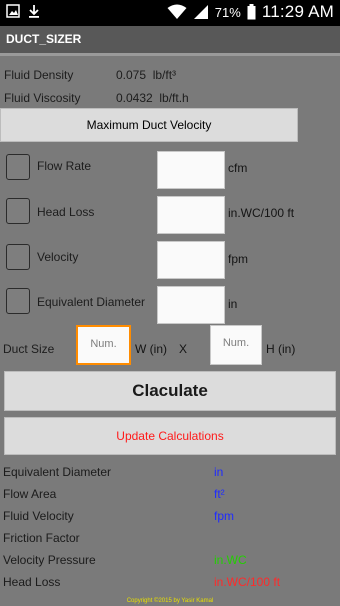  Describe the element at coordinates (177, 11) in the screenshot. I see `wifi-icon` at that location.